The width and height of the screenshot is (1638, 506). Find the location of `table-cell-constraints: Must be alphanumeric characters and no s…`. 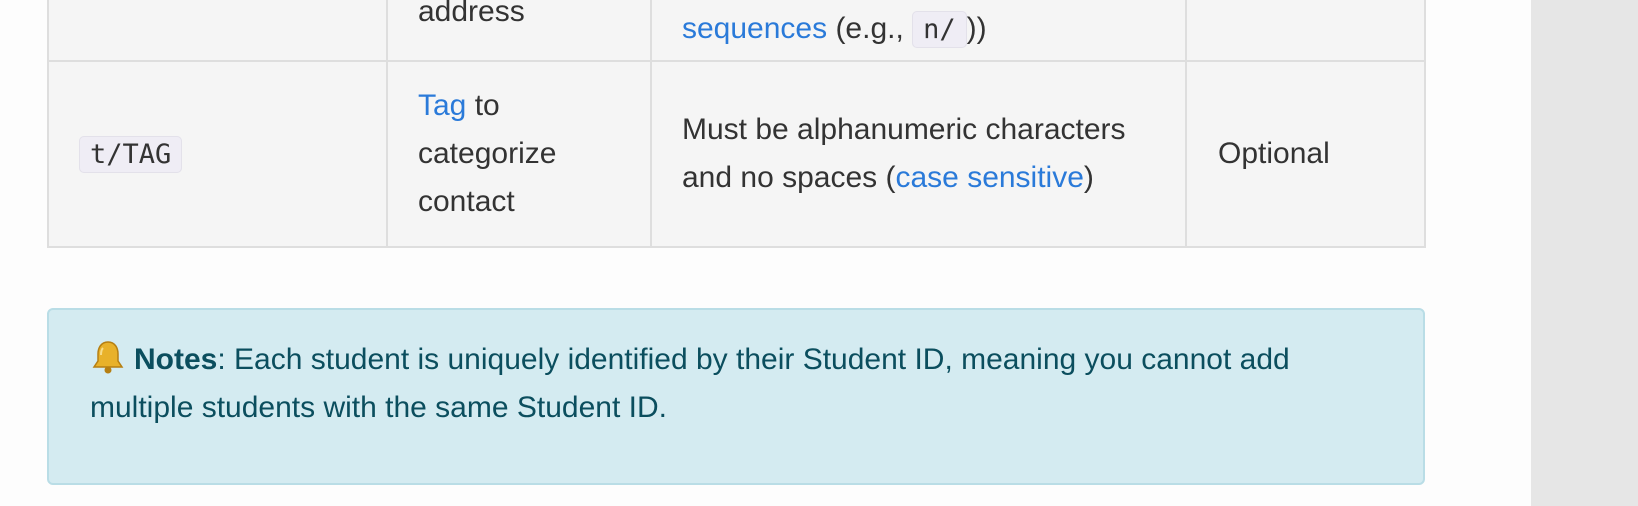

table-cell-constraints: Must be alphanumeric characters and no s… is located at coordinates (918, 154).